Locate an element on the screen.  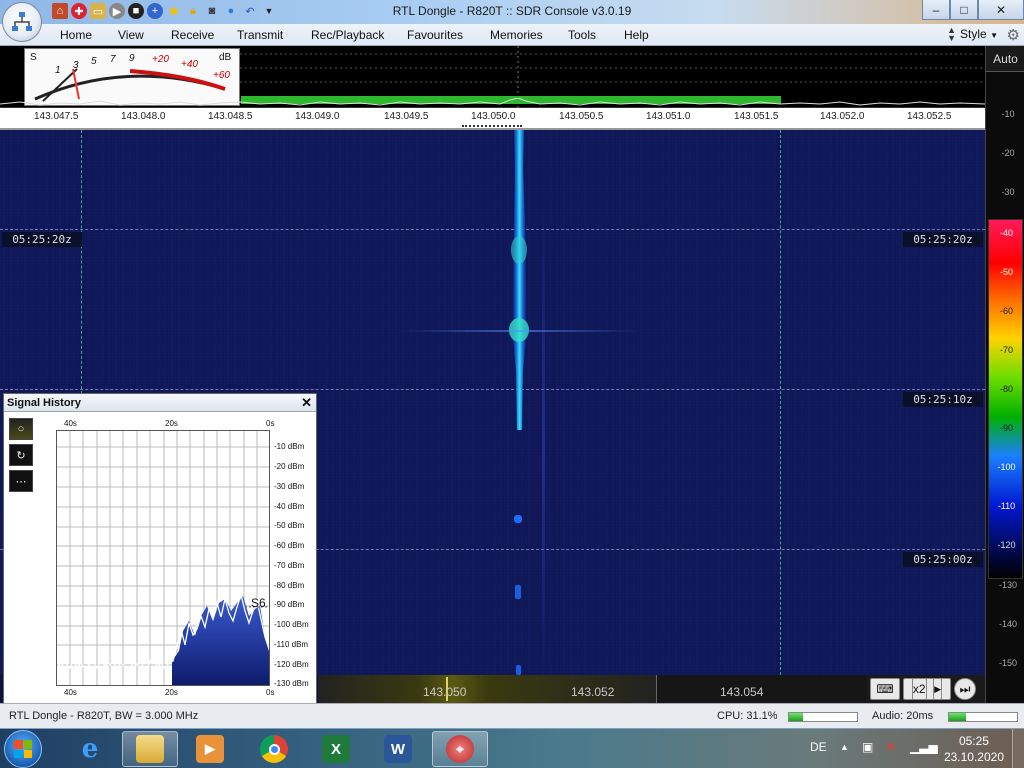
signal-history-title: Signal History ✕ is located at coordinates (160, 403).